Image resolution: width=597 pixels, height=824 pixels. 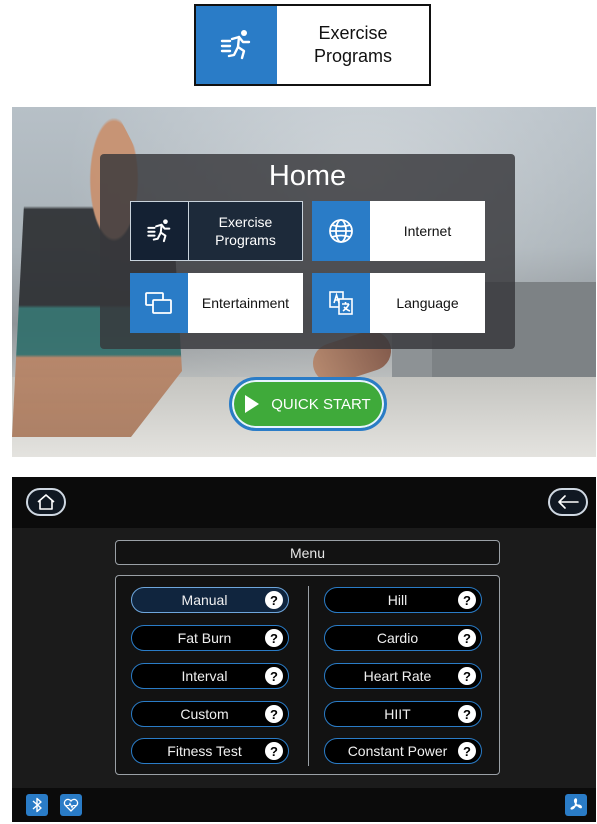 What do you see at coordinates (427, 302) in the screenshot?
I see `language-label: Language` at bounding box center [427, 302].